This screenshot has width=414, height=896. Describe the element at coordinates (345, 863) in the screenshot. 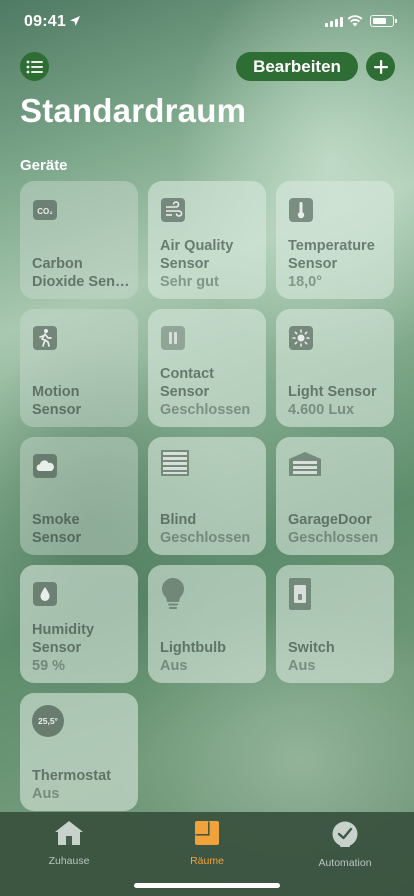

I see `tab-label: Automation` at that location.